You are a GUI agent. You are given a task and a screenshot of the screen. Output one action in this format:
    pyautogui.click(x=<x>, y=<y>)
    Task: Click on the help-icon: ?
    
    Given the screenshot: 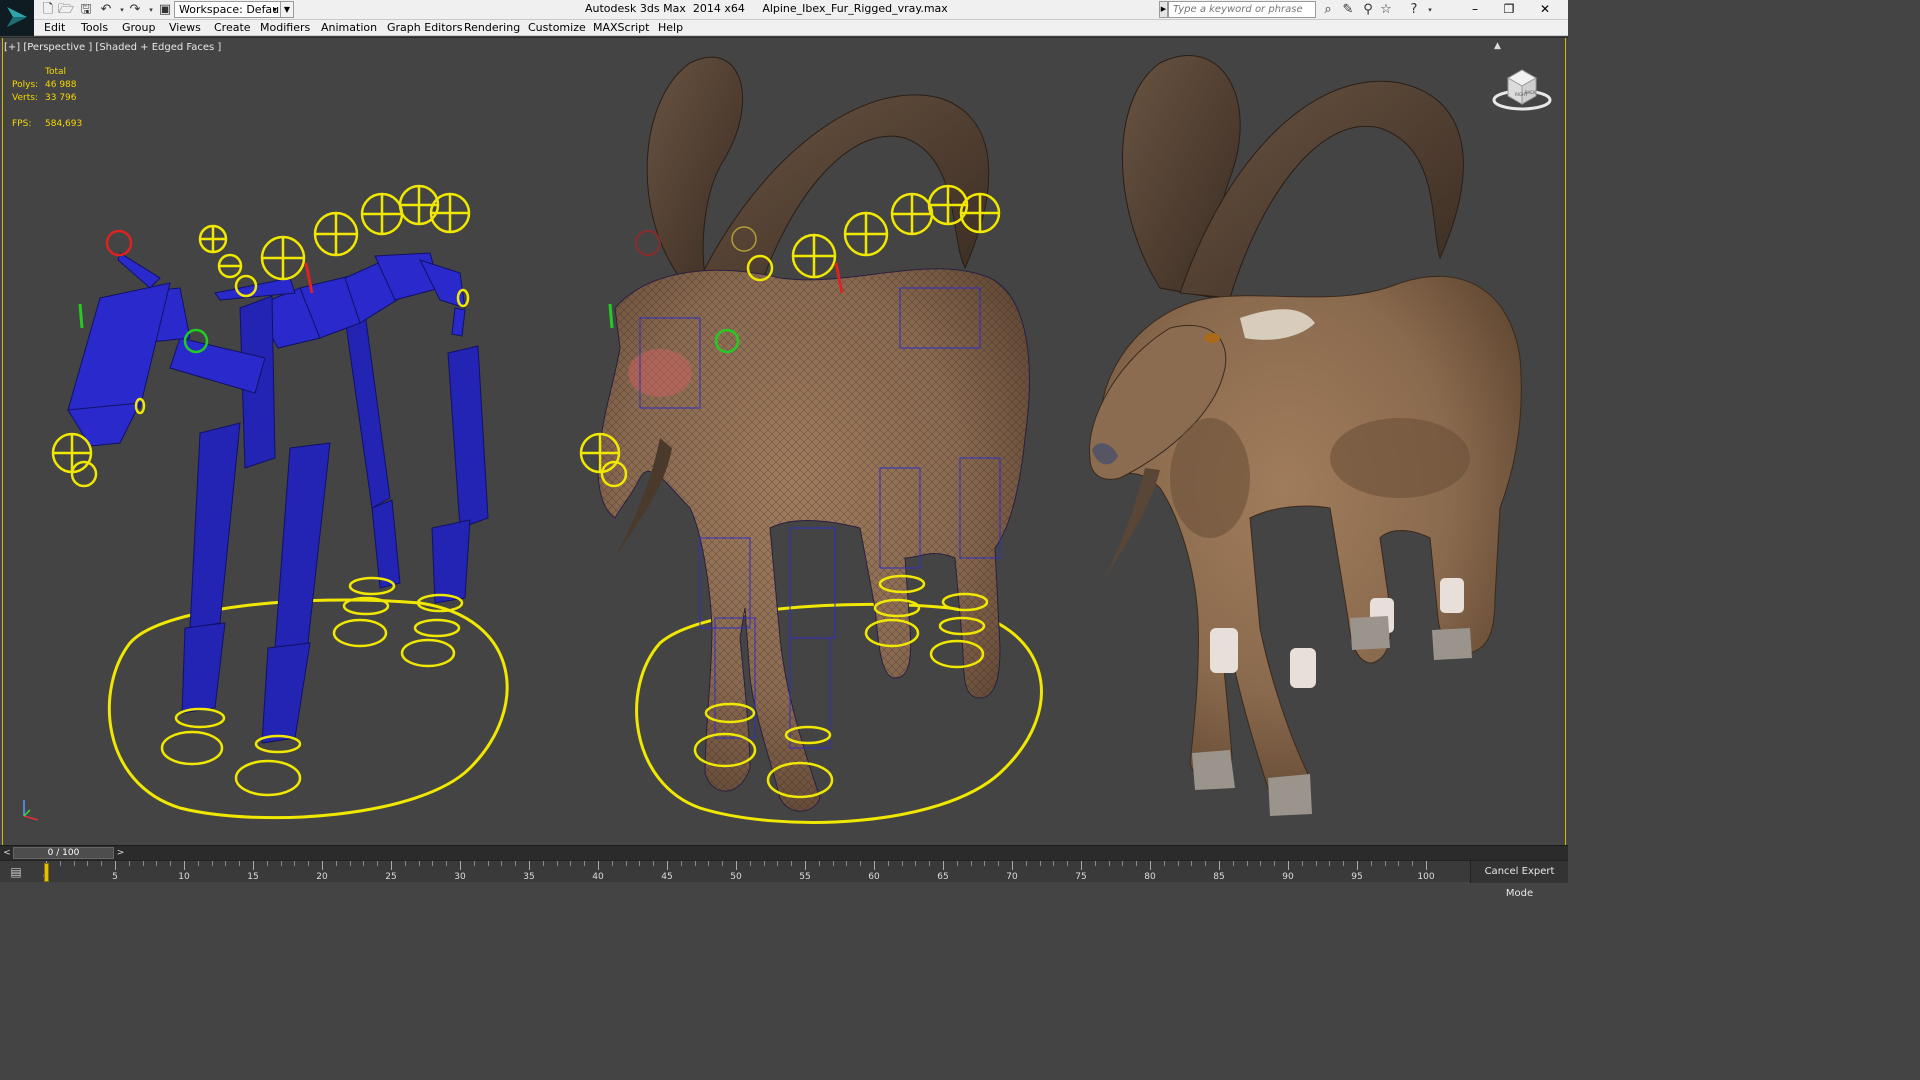 What is the action you would take?
    pyautogui.click(x=1414, y=10)
    